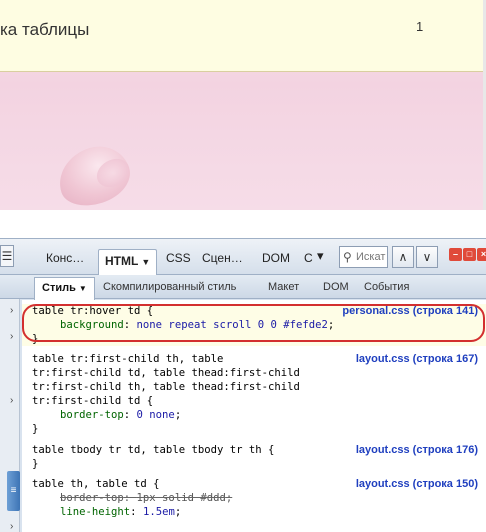 The height and width of the screenshot is (532, 486). I want to click on inspect-icon, so click(27, 256).